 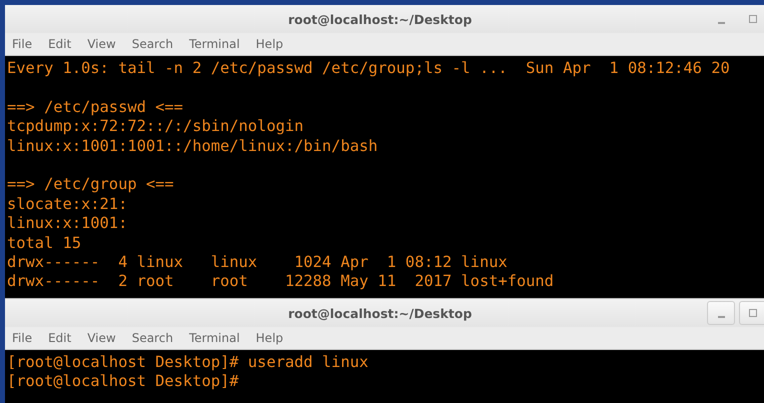 I want to click on terminal-line: total 15, so click(x=44, y=244).